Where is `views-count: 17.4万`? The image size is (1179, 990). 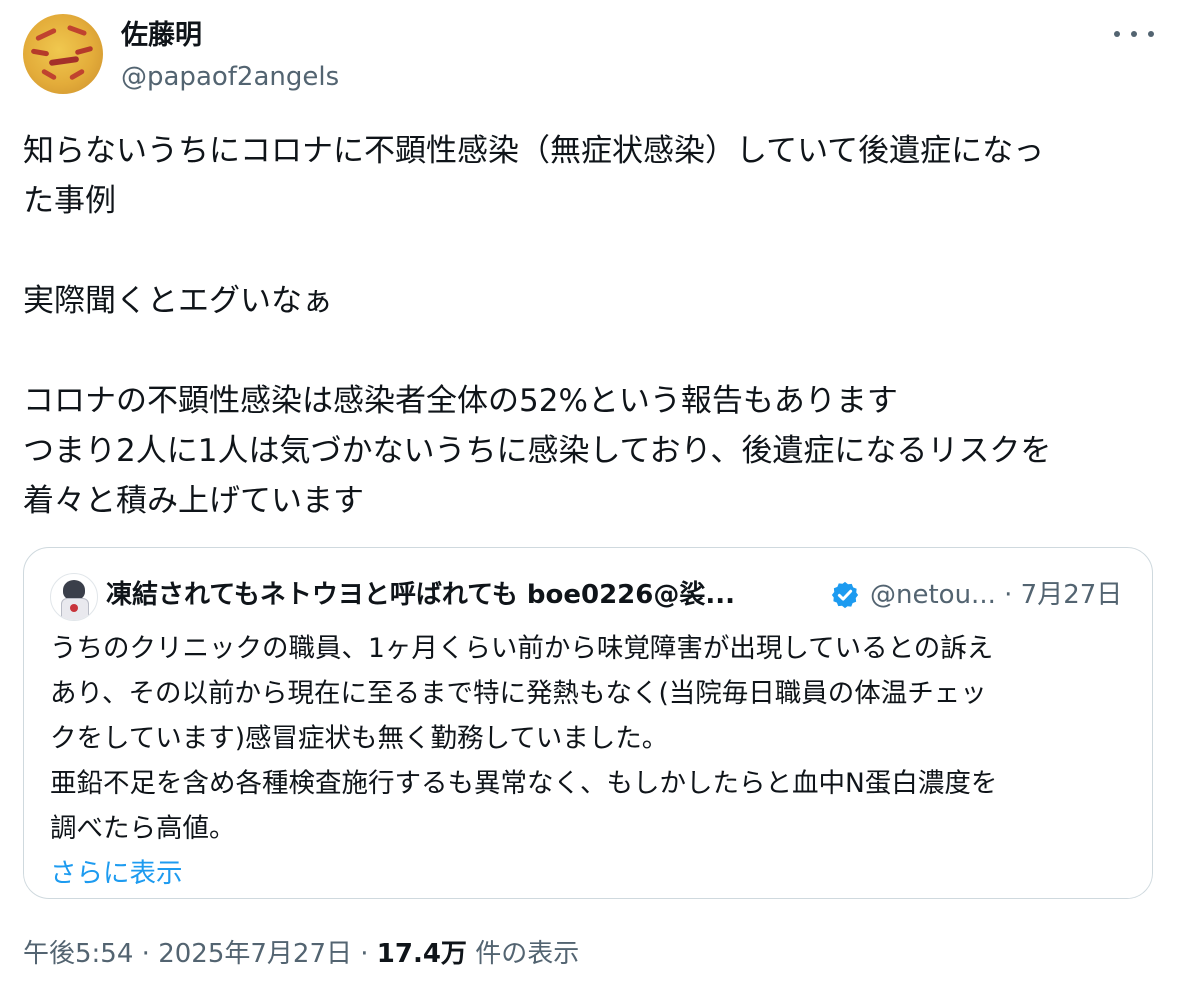
views-count: 17.4万 is located at coordinates (422, 954).